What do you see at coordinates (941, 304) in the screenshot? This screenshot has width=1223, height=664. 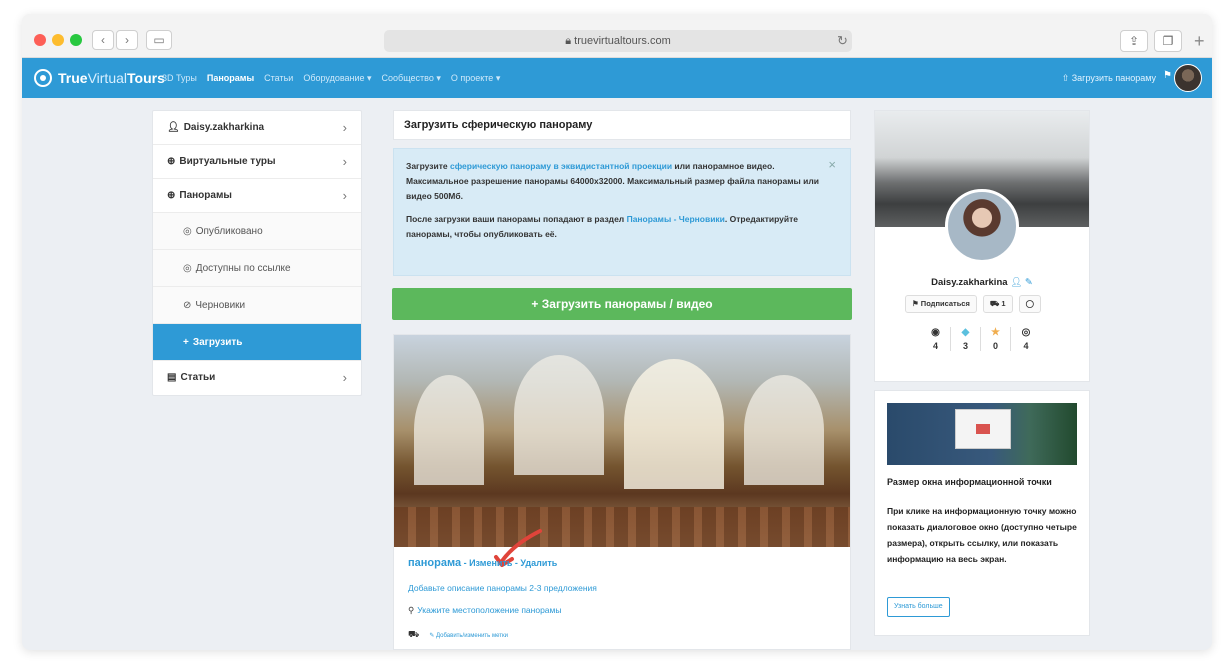 I see `subscribe-button: ⚑ Подписаться` at bounding box center [941, 304].